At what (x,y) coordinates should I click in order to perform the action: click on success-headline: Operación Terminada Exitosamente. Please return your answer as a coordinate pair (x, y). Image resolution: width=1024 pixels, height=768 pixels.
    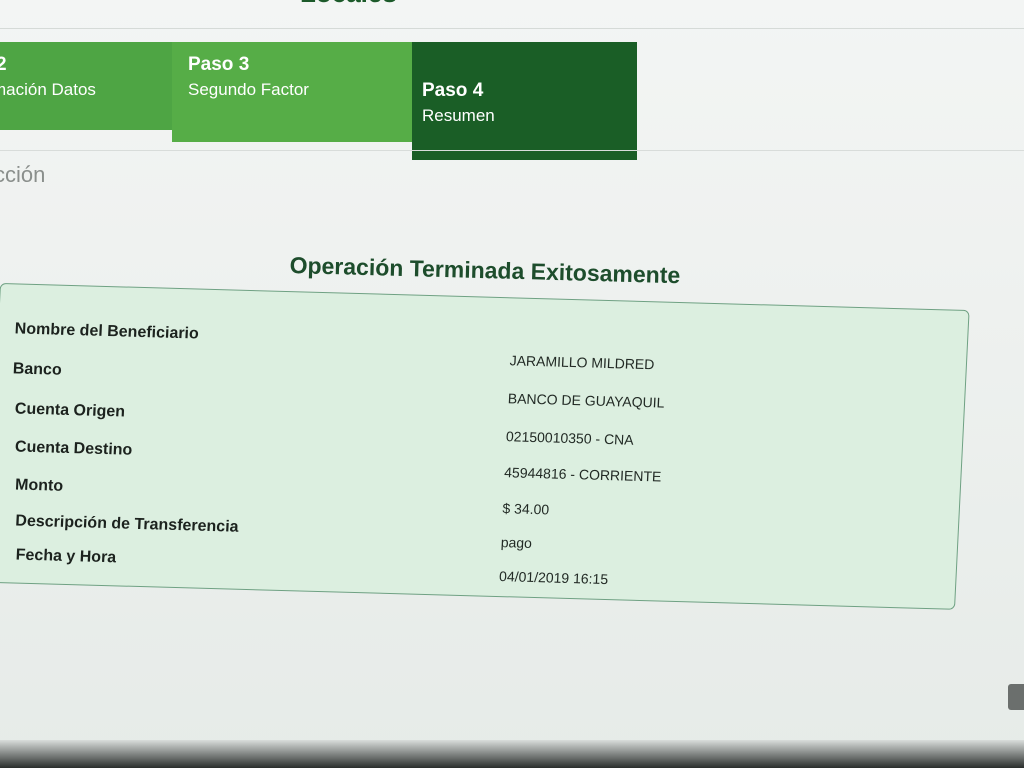
    Looking at the image, I should click on (485, 270).